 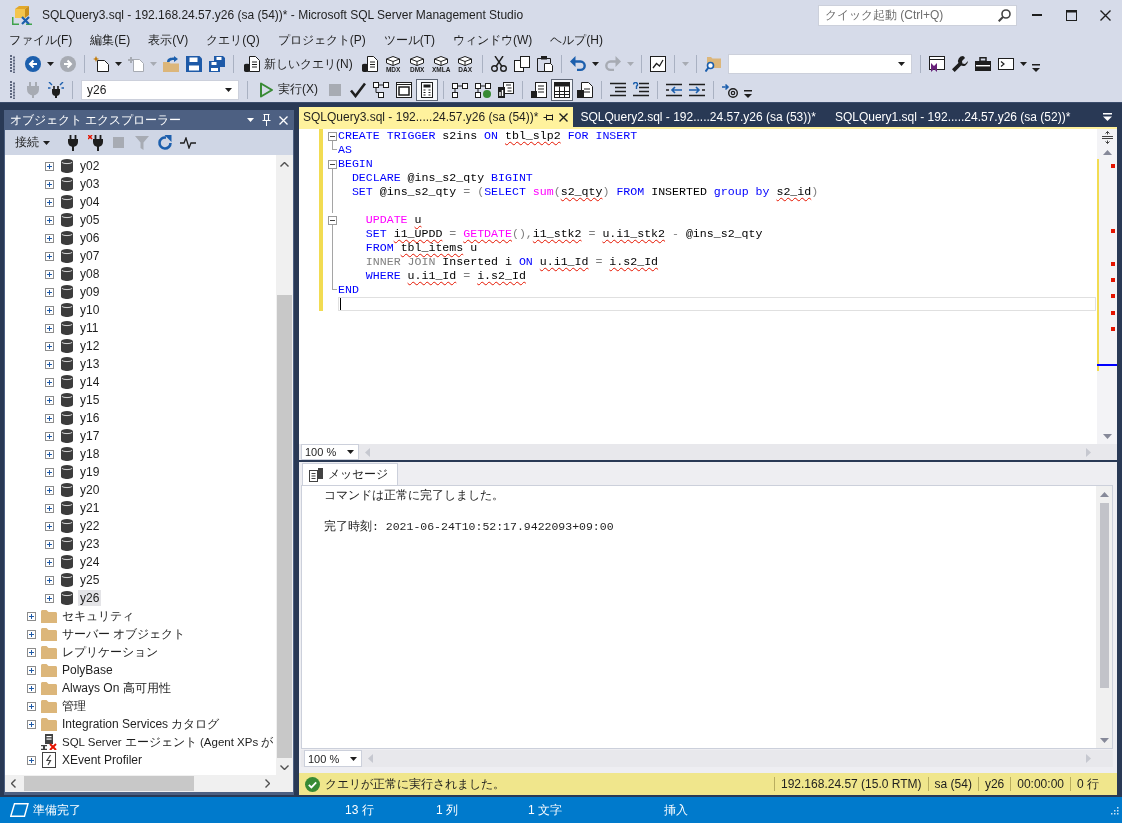 I want to click on messages-tab: メッセージ, so click(x=350, y=474).